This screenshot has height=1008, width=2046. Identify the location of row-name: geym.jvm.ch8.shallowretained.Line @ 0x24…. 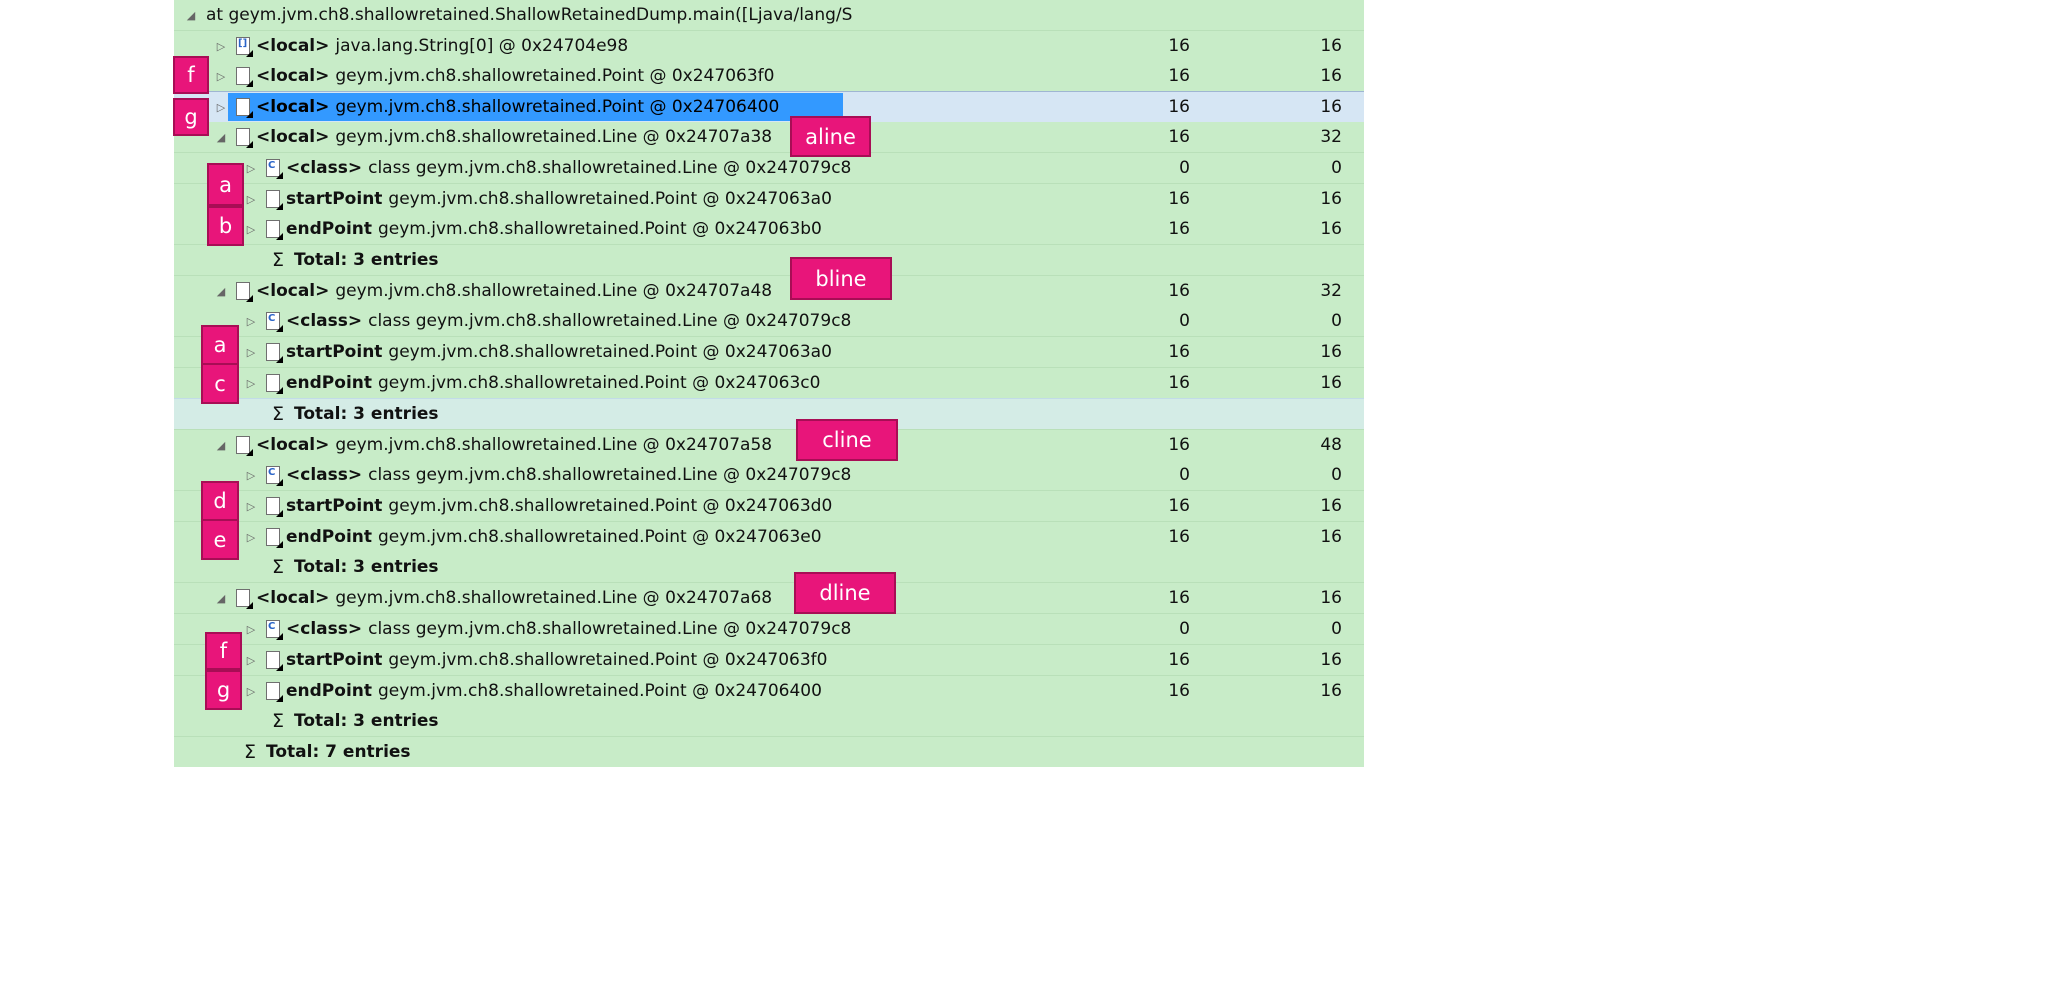
(554, 291).